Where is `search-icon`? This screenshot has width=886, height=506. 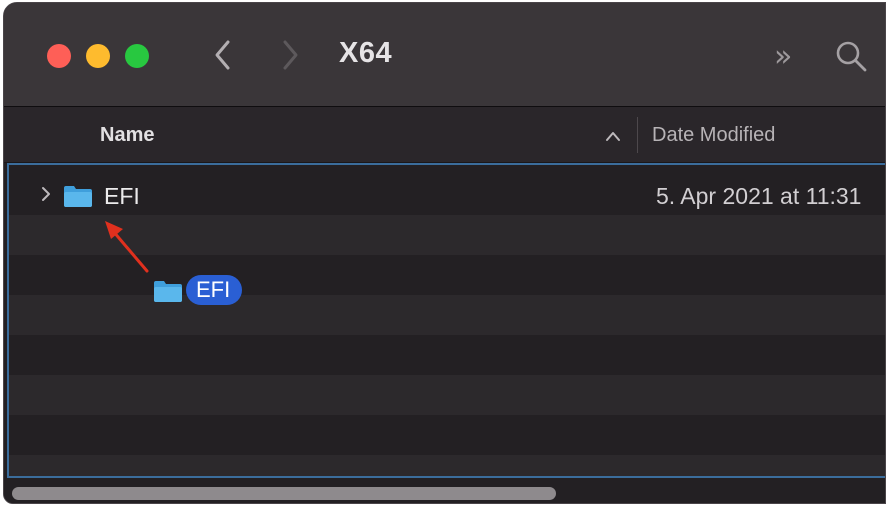
search-icon is located at coordinates (851, 56).